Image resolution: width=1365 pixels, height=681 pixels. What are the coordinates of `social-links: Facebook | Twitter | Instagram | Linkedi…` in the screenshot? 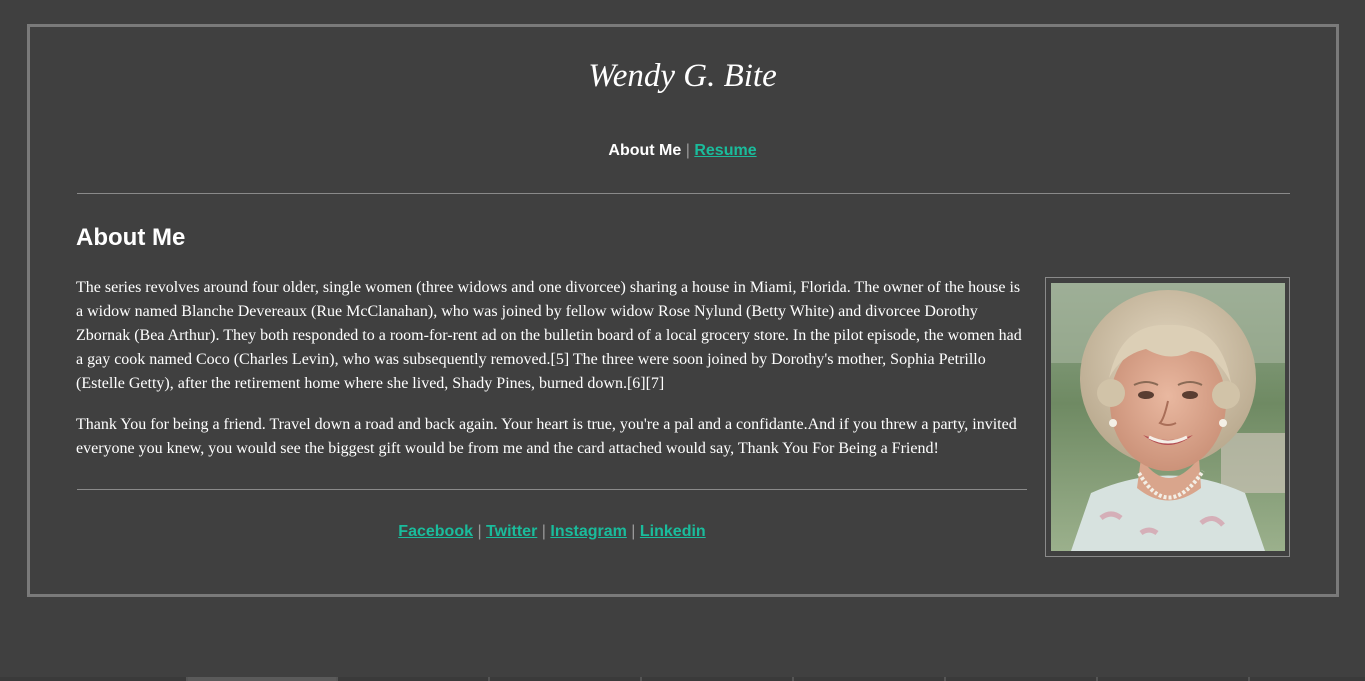 It's located at (552, 532).